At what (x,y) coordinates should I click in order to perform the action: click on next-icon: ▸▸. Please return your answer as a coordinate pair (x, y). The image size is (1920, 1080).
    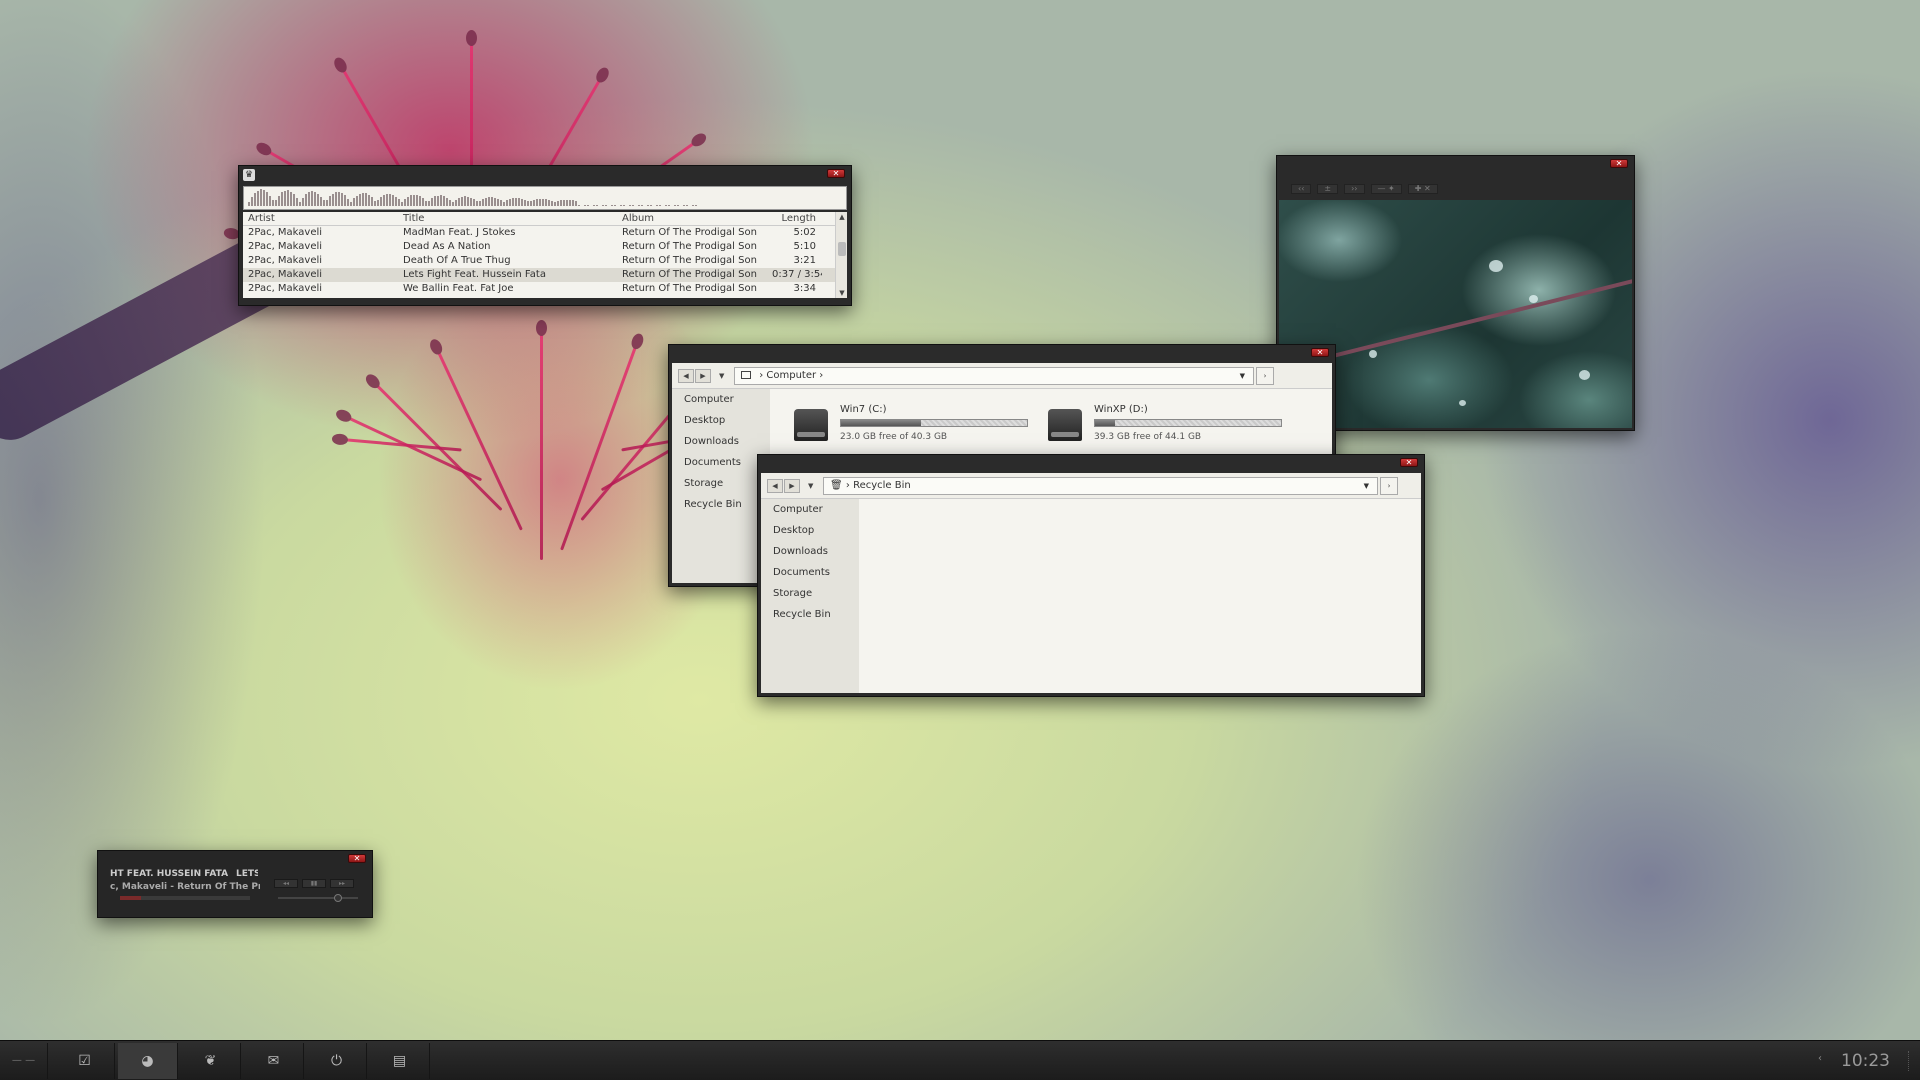
    Looking at the image, I should click on (342, 883).